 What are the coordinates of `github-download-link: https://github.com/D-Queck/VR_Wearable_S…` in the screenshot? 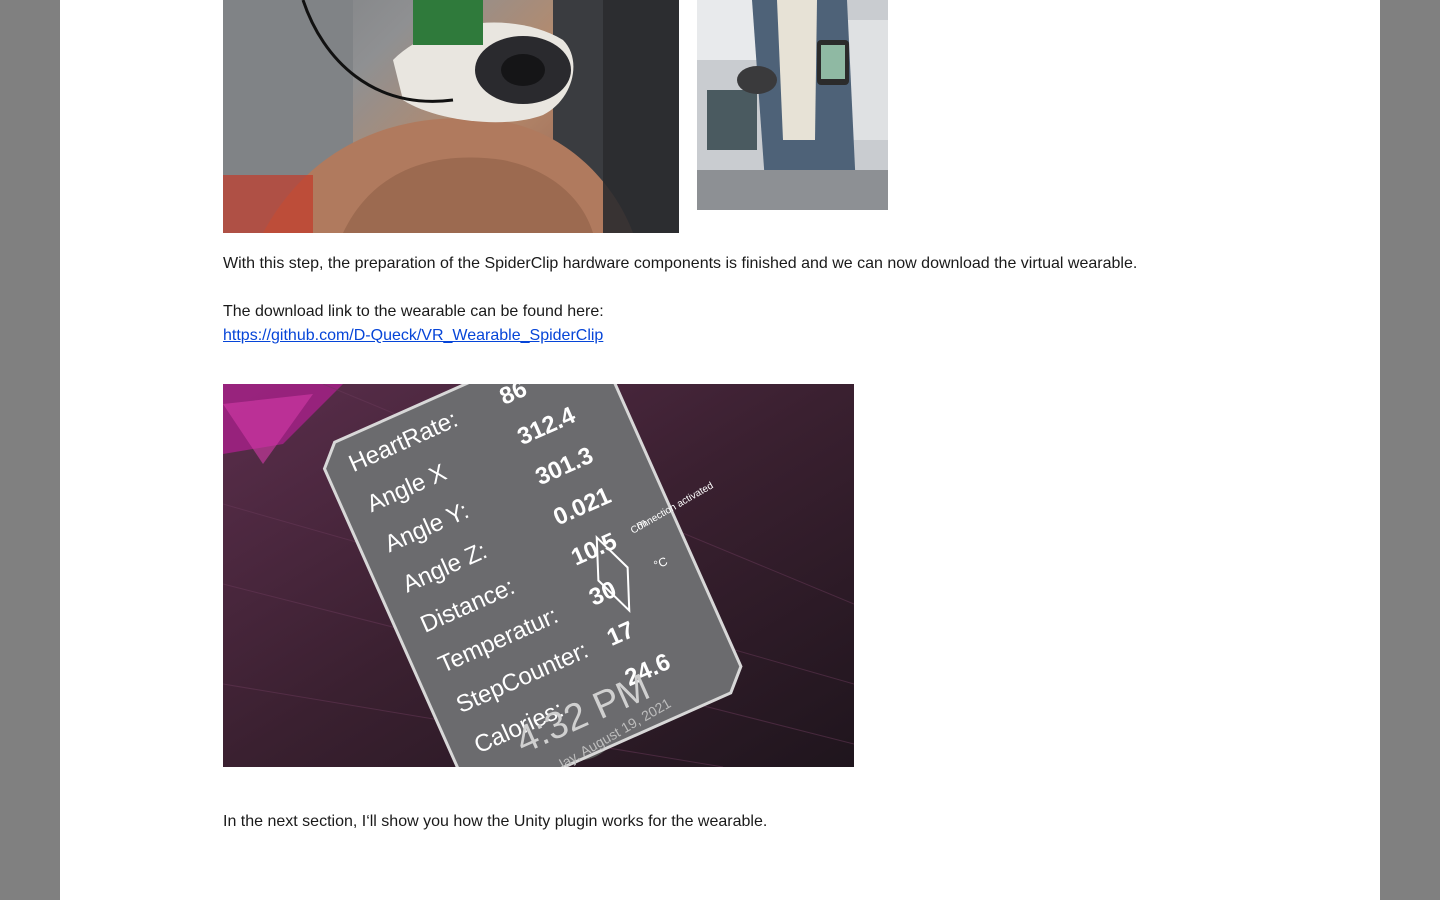 It's located at (413, 336).